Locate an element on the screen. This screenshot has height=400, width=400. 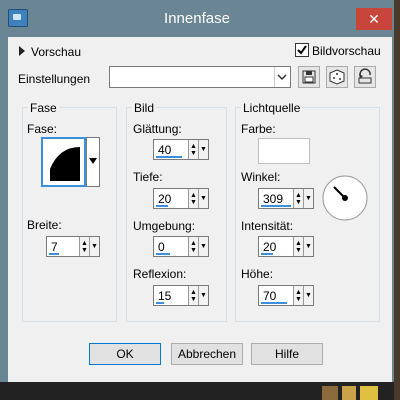
fase-shape-dropdown is located at coordinates (93, 162).